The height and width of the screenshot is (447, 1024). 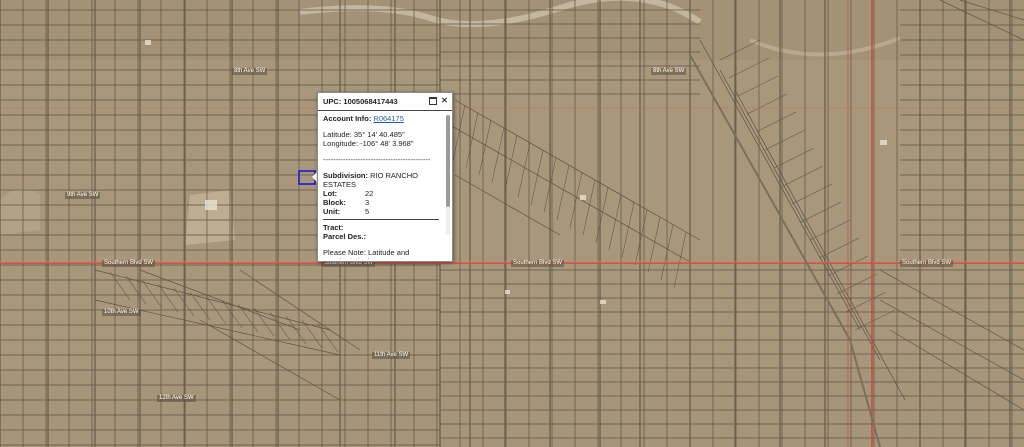 What do you see at coordinates (381, 180) in the screenshot?
I see `subdivision-row: Subdivision: RIO RANCHO ESTATES` at bounding box center [381, 180].